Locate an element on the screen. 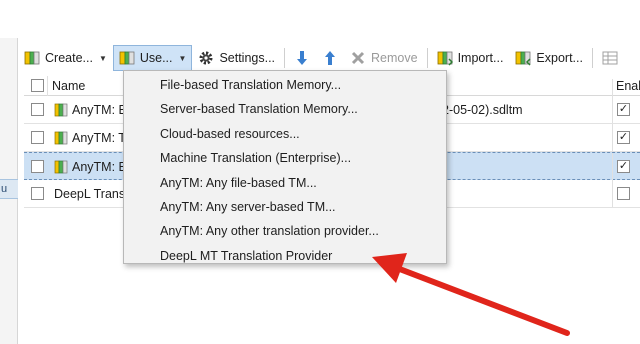 Image resolution: width=640 pixels, height=344 pixels. row-name-text: AnyTM: T is located at coordinates (99, 138).